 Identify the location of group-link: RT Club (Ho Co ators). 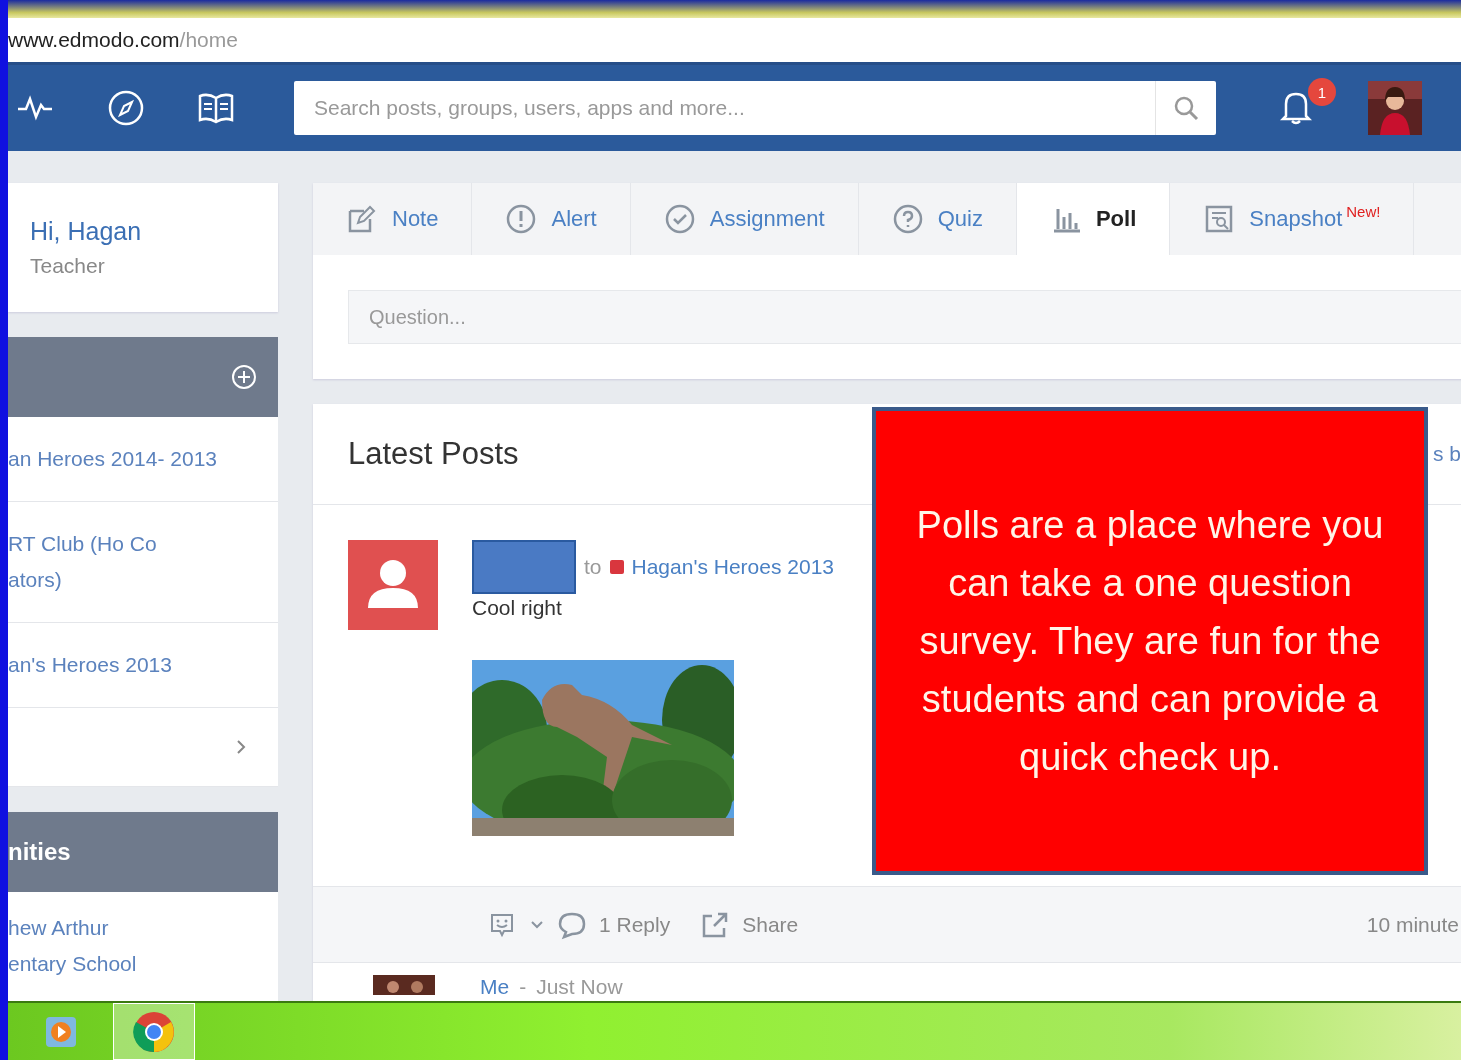
(143, 562).